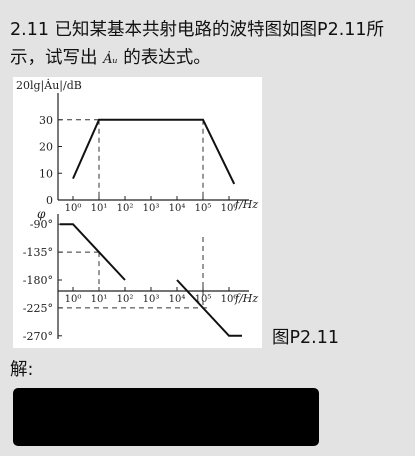 The height and width of the screenshot is (456, 415). What do you see at coordinates (73, 208) in the screenshot?
I see `mag-x-tick-label: 10⁰` at bounding box center [73, 208].